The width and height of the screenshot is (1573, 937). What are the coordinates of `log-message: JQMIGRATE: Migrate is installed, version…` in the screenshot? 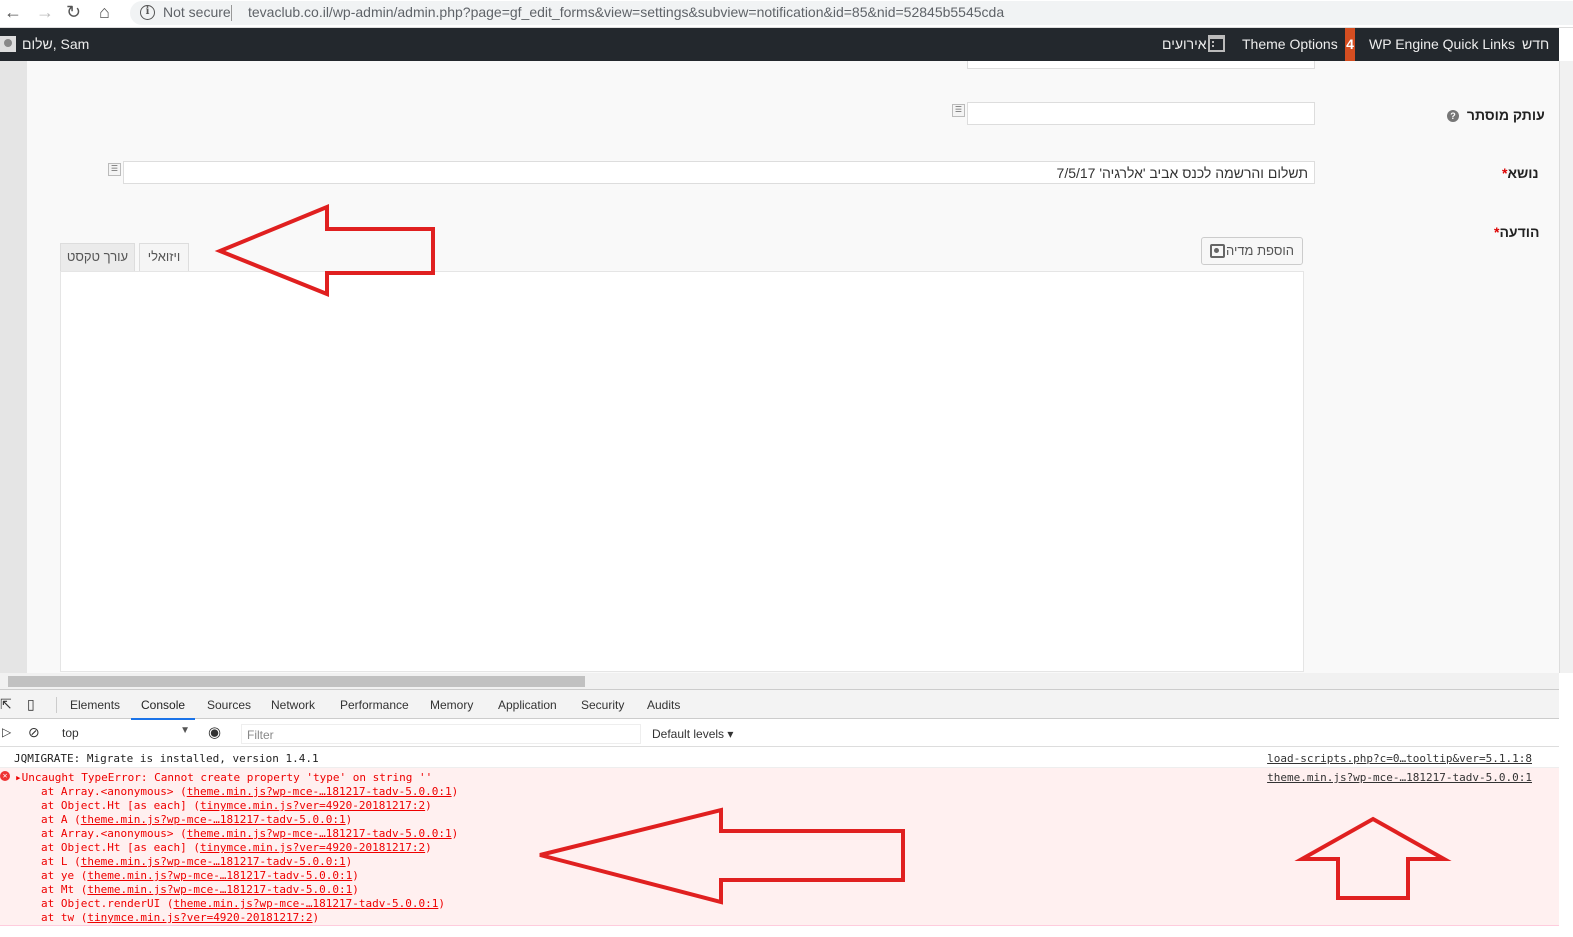 It's located at (166, 758).